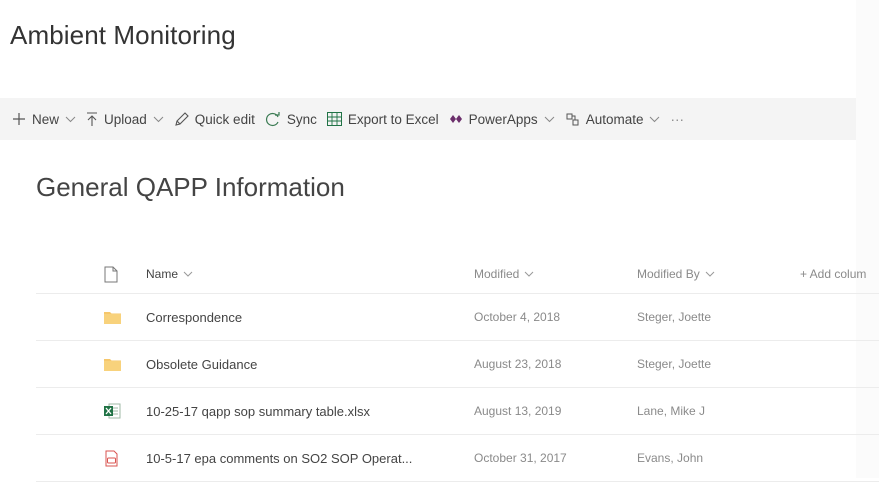 Image resolution: width=879 pixels, height=482 pixels. I want to click on more-icon: ···, so click(677, 119).